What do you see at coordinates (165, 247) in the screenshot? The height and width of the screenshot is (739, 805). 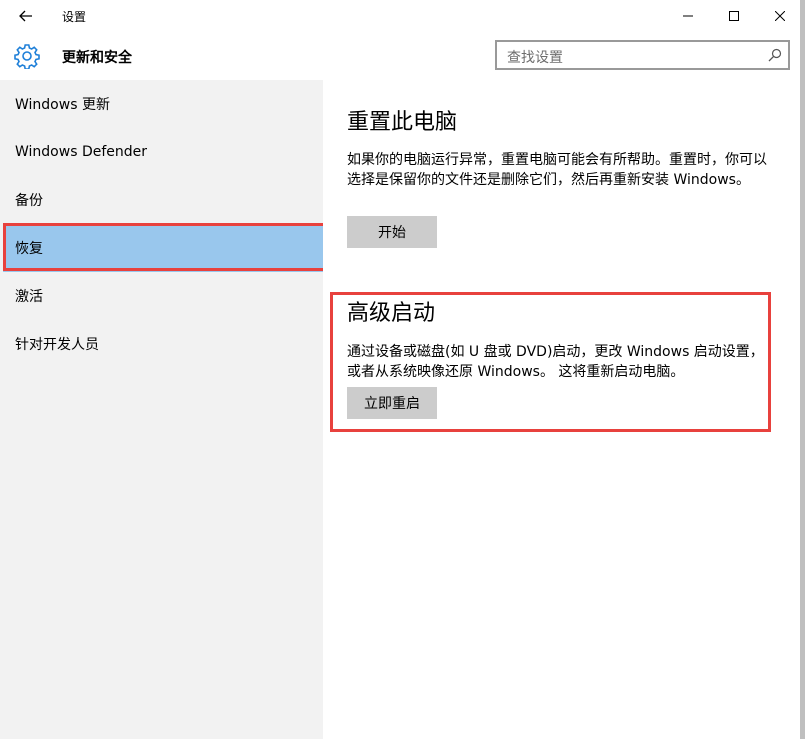 I see `recovery-highlight-box` at bounding box center [165, 247].